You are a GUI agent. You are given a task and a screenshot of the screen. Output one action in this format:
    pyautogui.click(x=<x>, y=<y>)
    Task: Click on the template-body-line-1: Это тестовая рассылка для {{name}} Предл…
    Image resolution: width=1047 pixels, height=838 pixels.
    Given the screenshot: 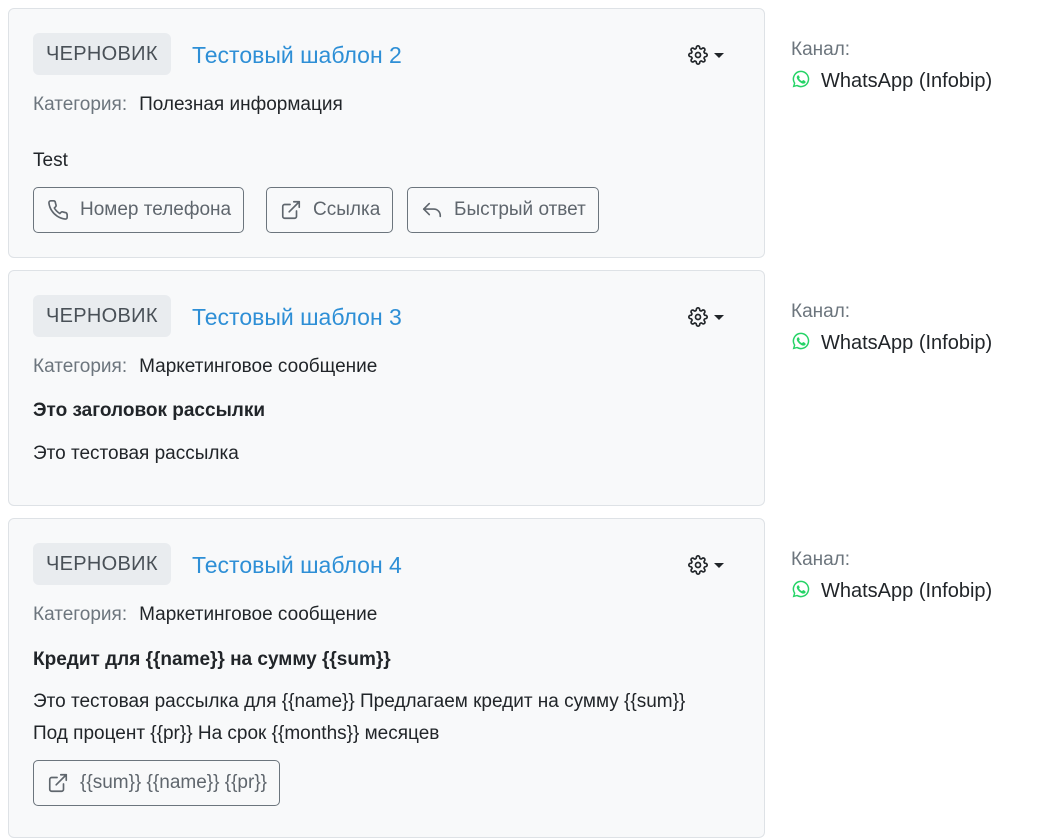 What is the action you would take?
    pyautogui.click(x=359, y=701)
    